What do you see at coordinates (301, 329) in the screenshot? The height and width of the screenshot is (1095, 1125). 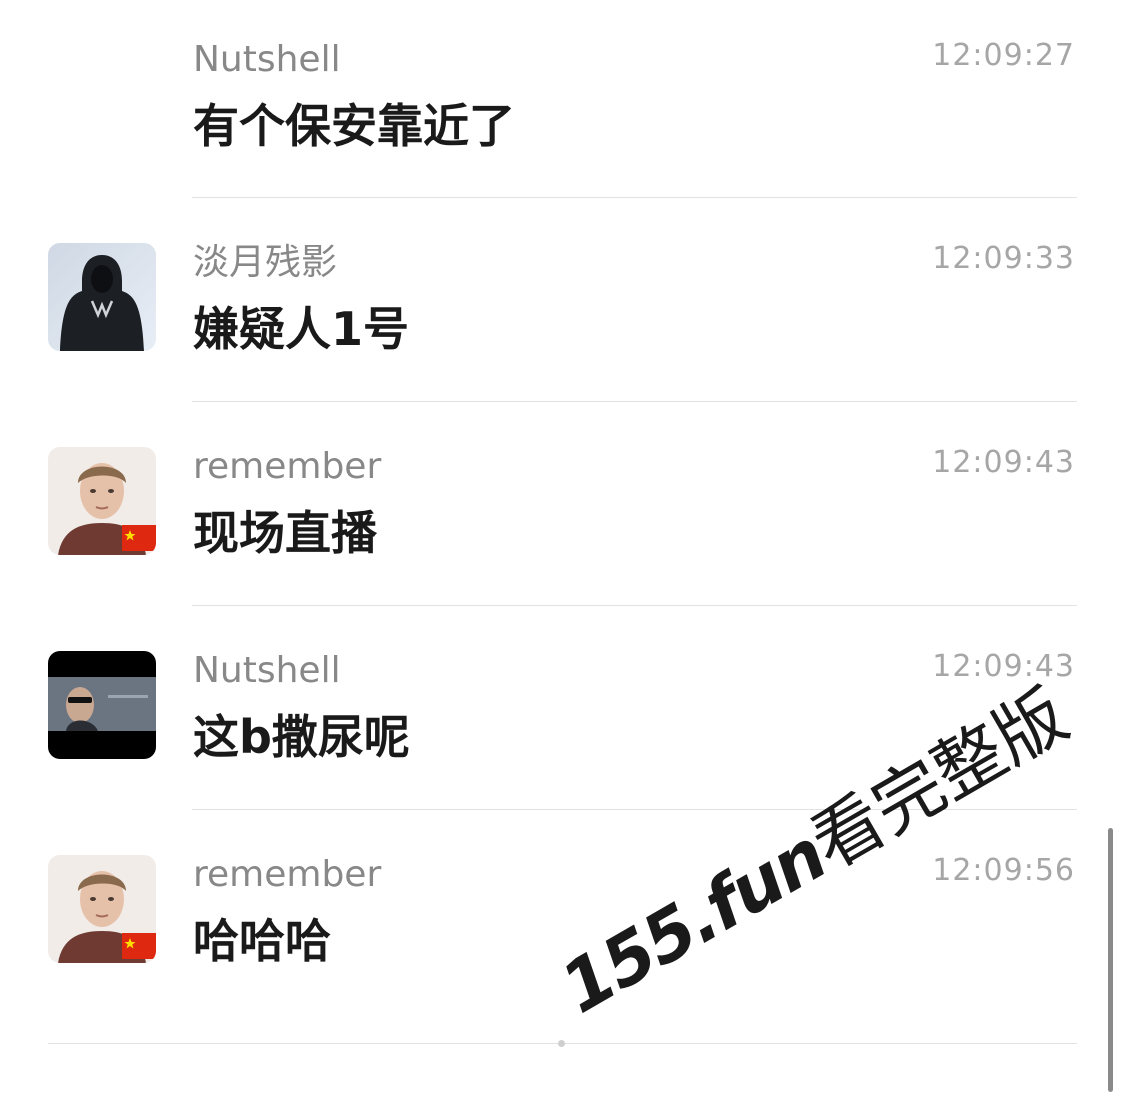 I see `message-text: 嫌疑人1号` at bounding box center [301, 329].